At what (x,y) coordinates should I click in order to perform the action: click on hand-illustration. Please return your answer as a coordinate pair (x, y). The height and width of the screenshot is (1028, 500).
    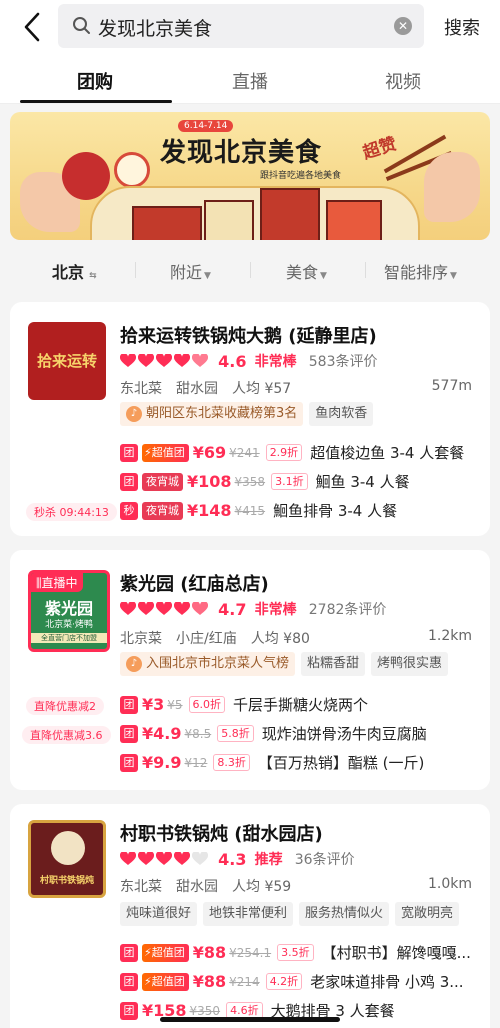
    Looking at the image, I should click on (452, 187).